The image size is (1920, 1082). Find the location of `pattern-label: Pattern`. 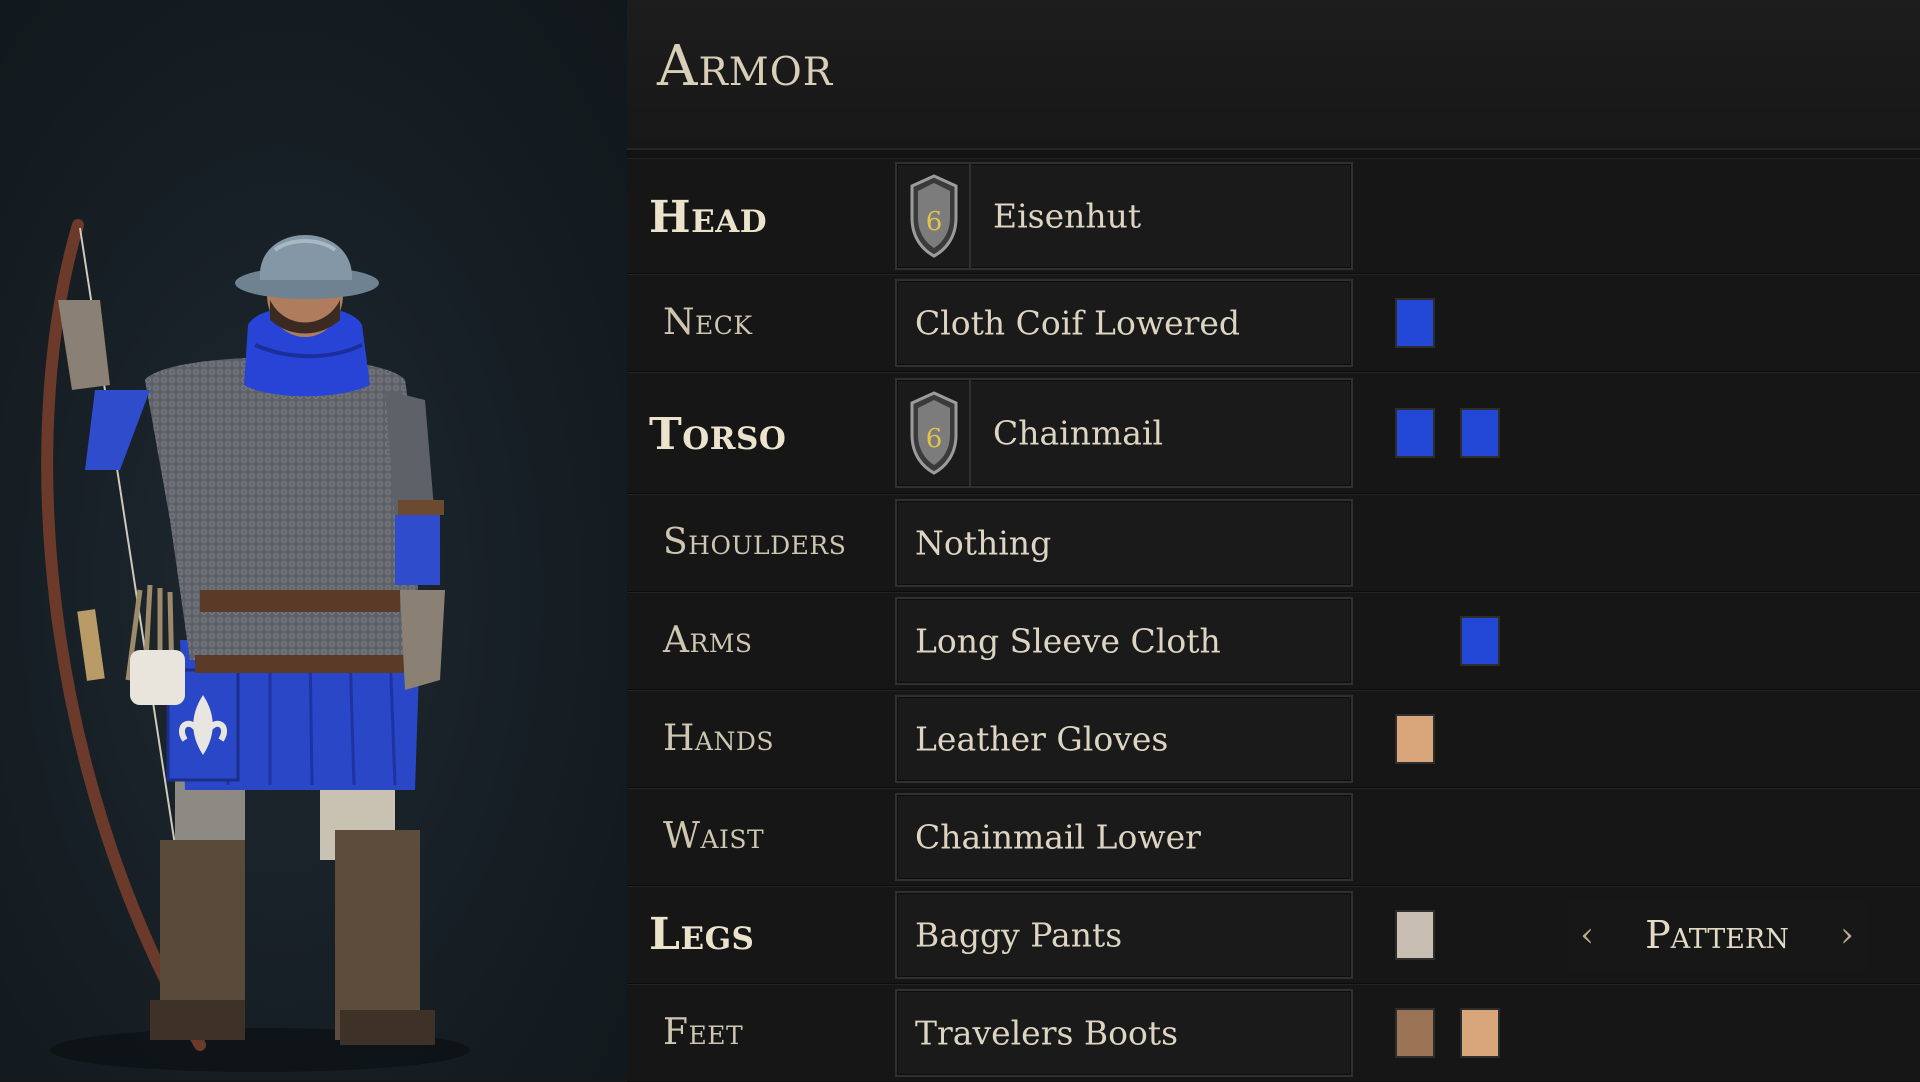

pattern-label: Pattern is located at coordinates (1717, 935).